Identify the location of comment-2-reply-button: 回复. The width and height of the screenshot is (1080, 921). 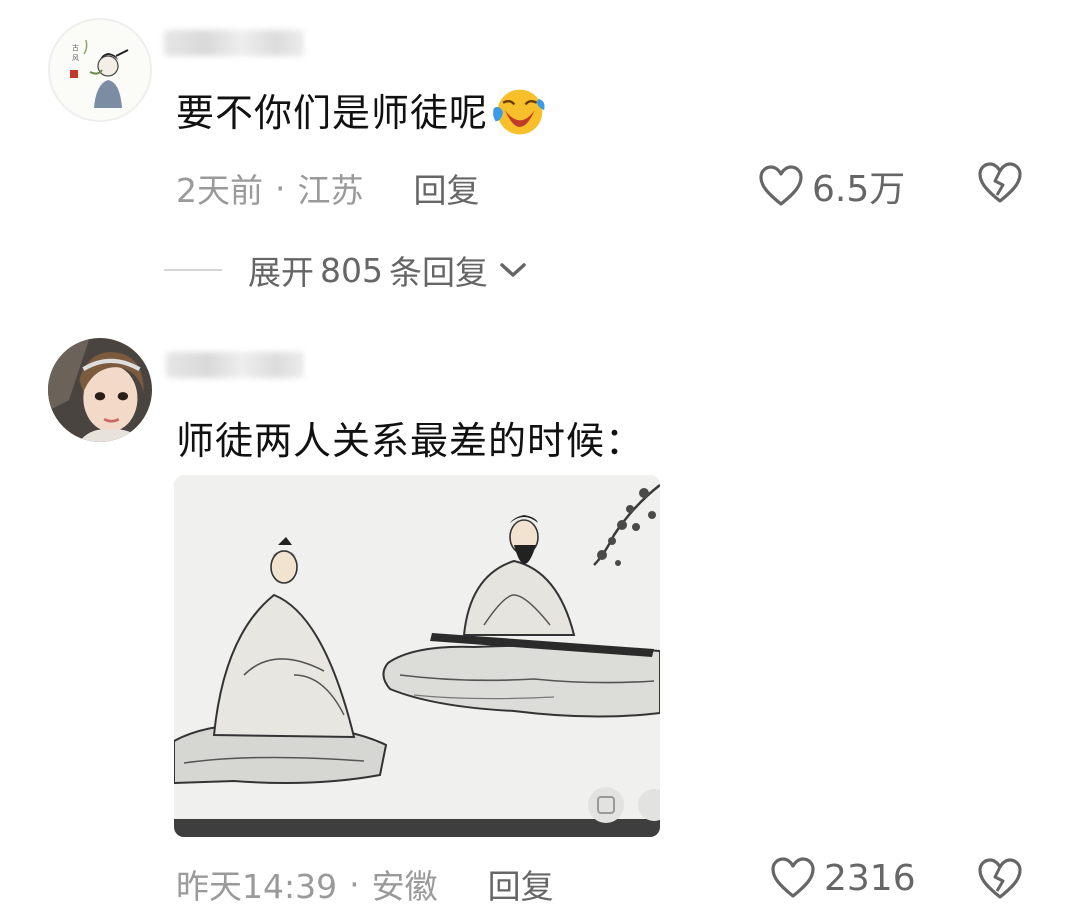
(521, 884).